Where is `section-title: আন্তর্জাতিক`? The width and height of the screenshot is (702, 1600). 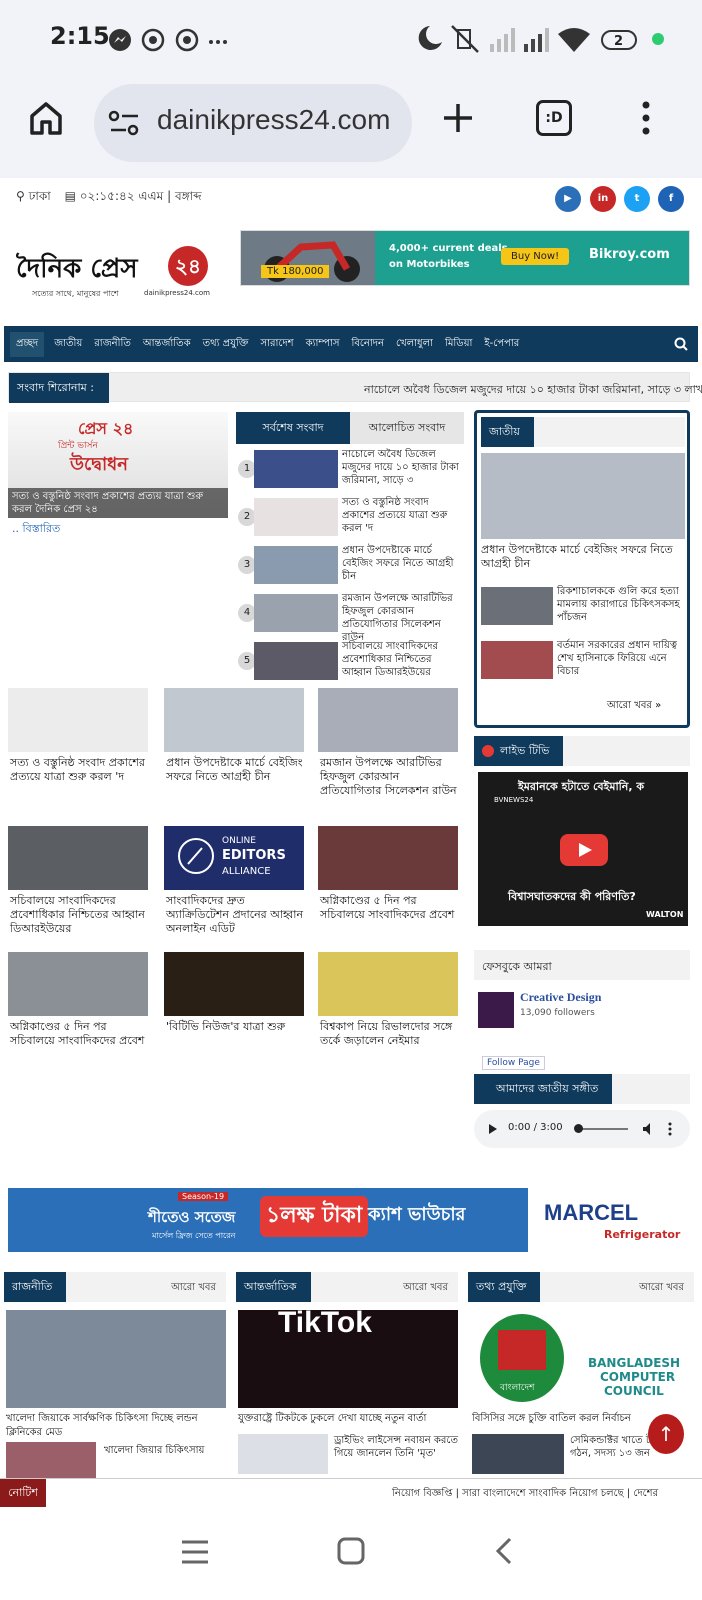 section-title: আন্তর্জাতিক is located at coordinates (273, 1287).